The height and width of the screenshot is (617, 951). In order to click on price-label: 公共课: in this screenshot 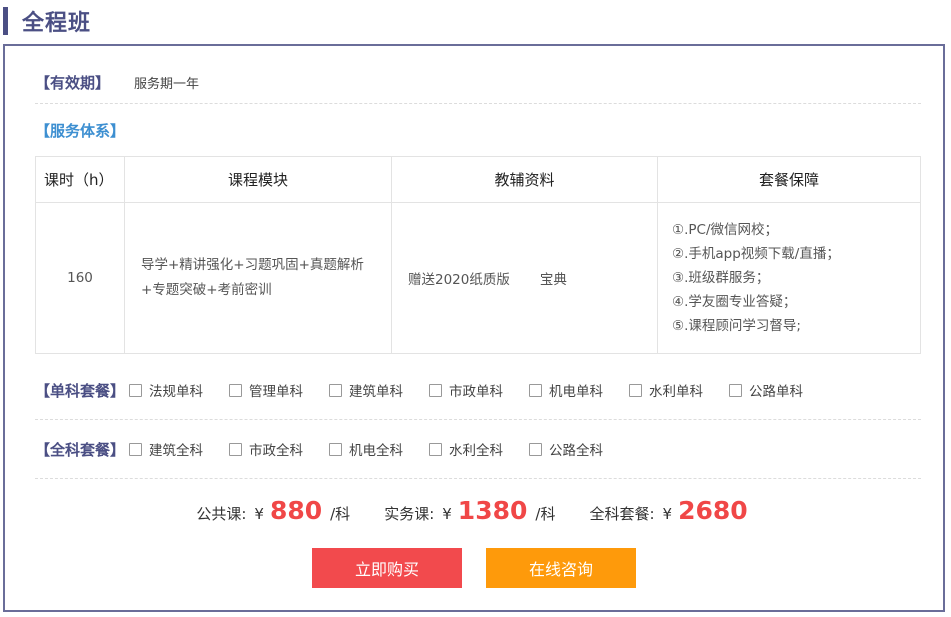, I will do `click(221, 514)`.